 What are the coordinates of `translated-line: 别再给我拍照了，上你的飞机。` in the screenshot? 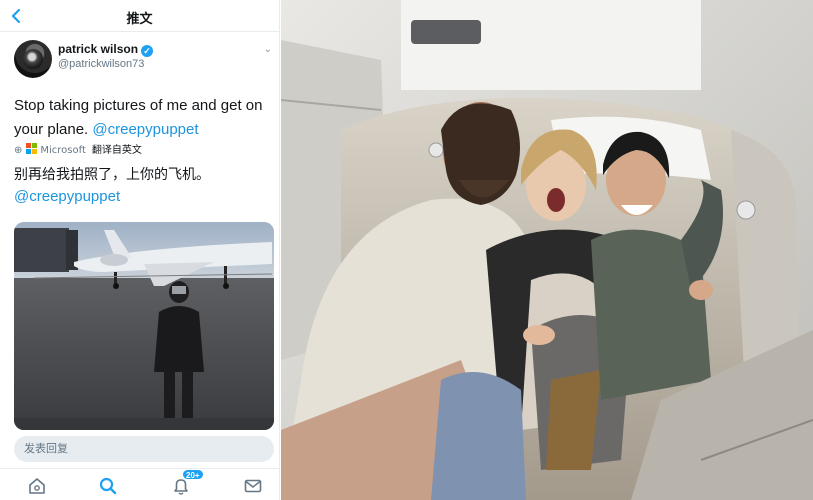 It's located at (112, 175).